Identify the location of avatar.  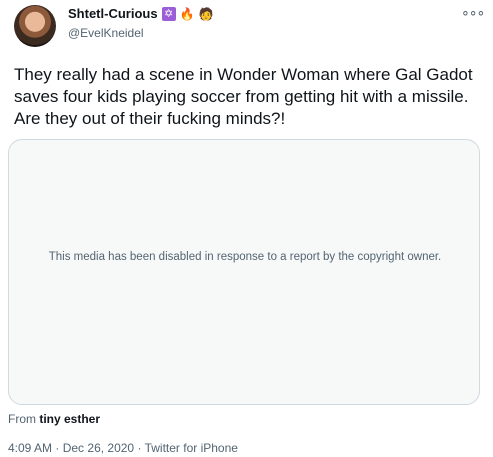
(35, 26).